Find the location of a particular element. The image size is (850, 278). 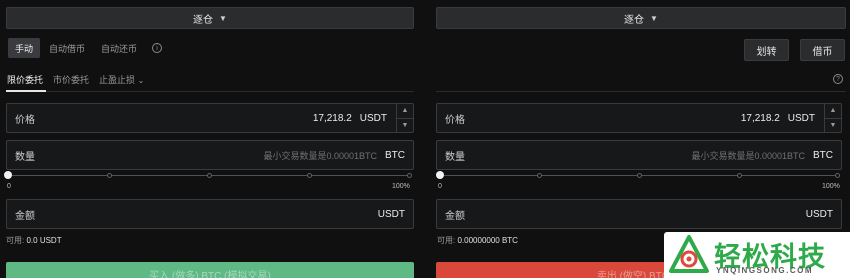

transfer-button: 划转 is located at coordinates (766, 50).